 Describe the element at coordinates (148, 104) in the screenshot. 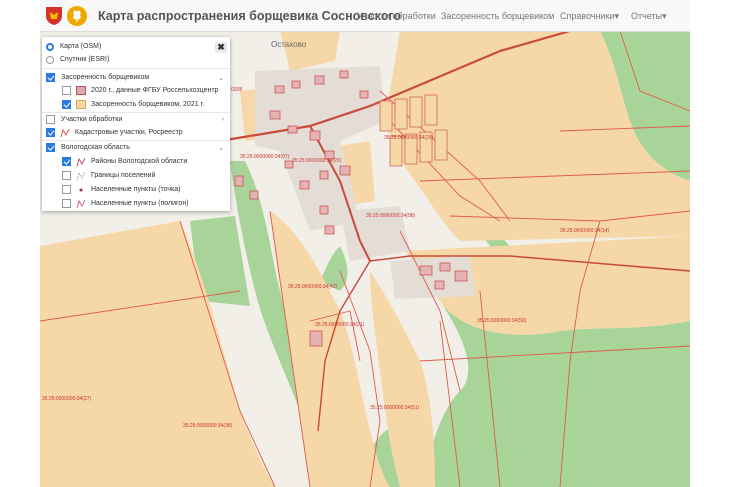

I see `layer-label: Засоренность борщевиком, 2021 г.` at that location.